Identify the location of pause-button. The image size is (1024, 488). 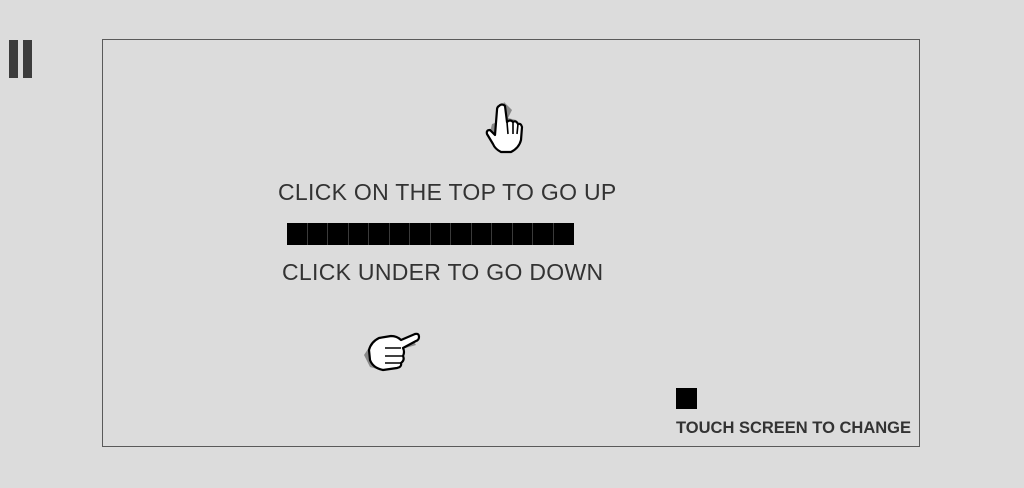
(21, 60).